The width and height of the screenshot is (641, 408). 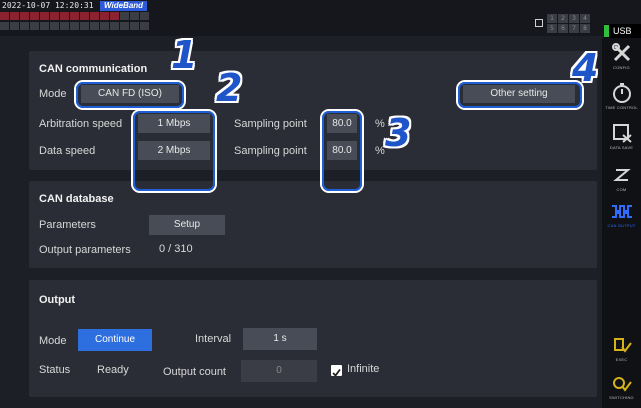 I want to click on callout-box-sampling-points, so click(x=342, y=151).